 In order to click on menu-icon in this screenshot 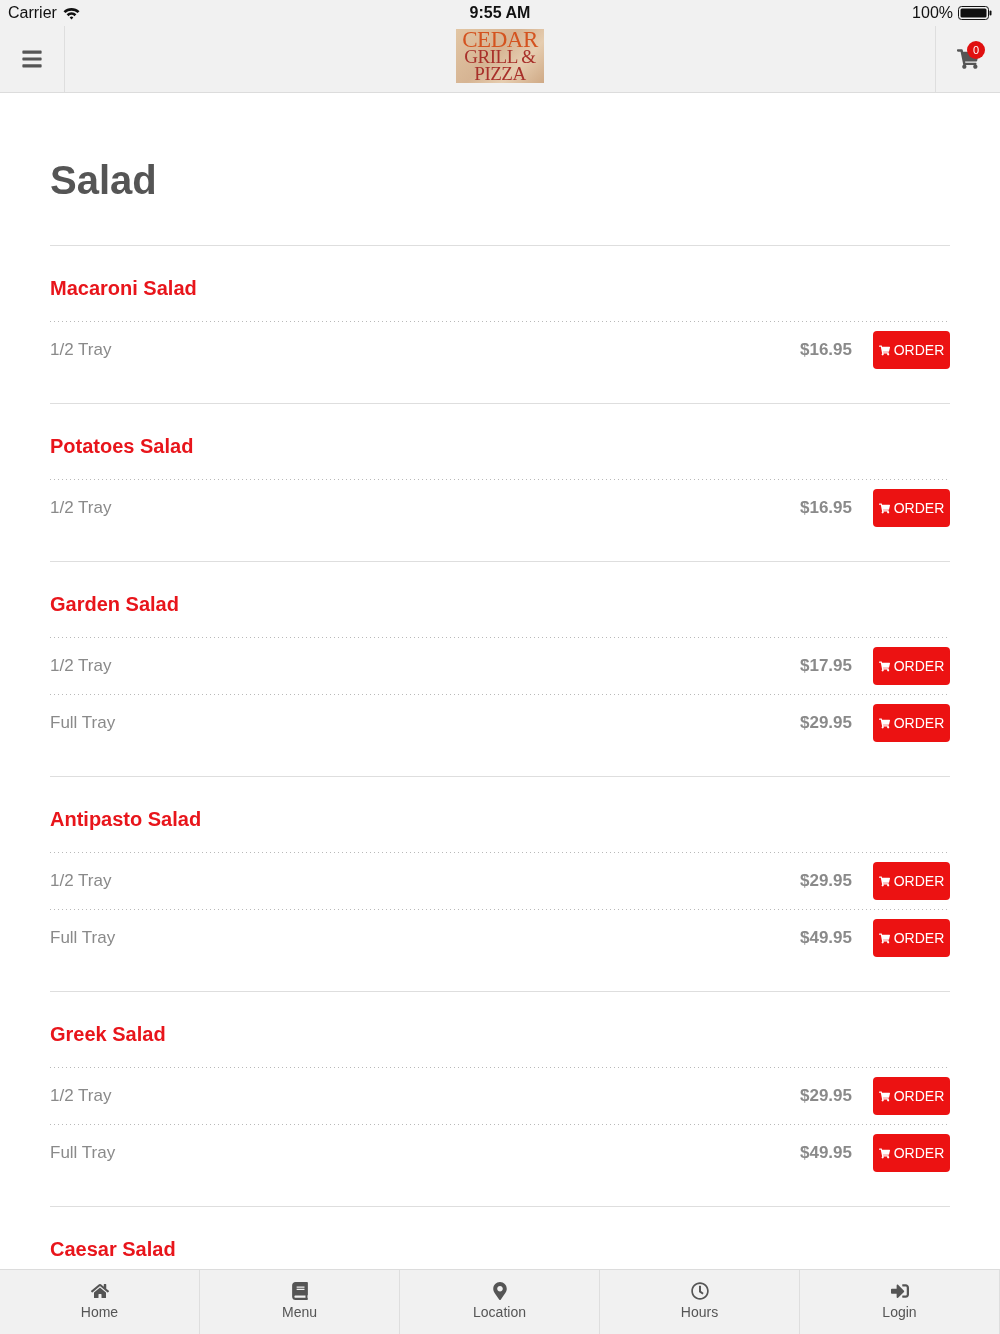, I will do `click(32, 59)`.